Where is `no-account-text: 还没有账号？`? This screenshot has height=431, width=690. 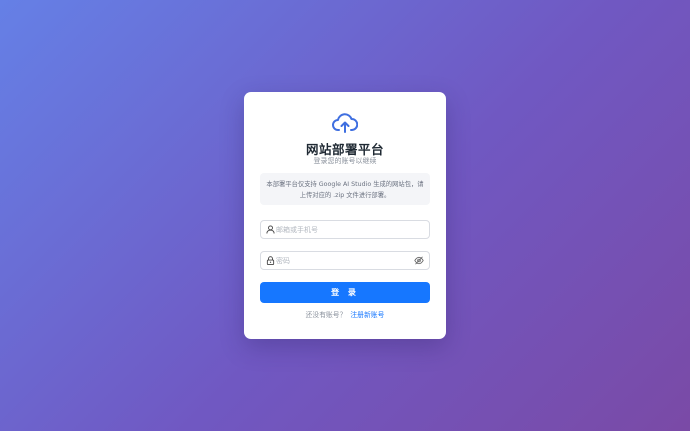 no-account-text: 还没有账号？ is located at coordinates (326, 315).